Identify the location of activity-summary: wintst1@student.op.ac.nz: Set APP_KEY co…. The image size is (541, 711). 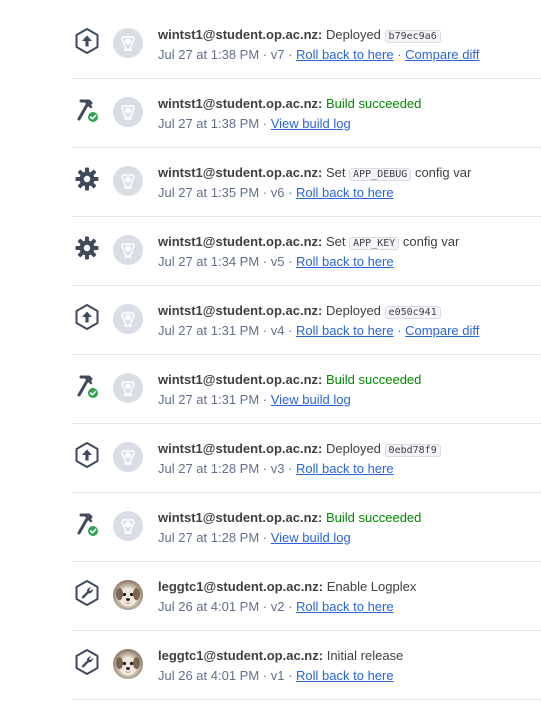
(349, 242).